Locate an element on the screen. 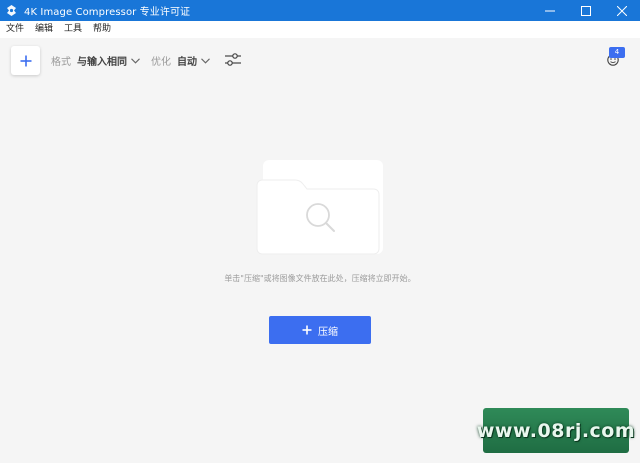 This screenshot has width=640, height=463. maximize-button is located at coordinates (586, 10).